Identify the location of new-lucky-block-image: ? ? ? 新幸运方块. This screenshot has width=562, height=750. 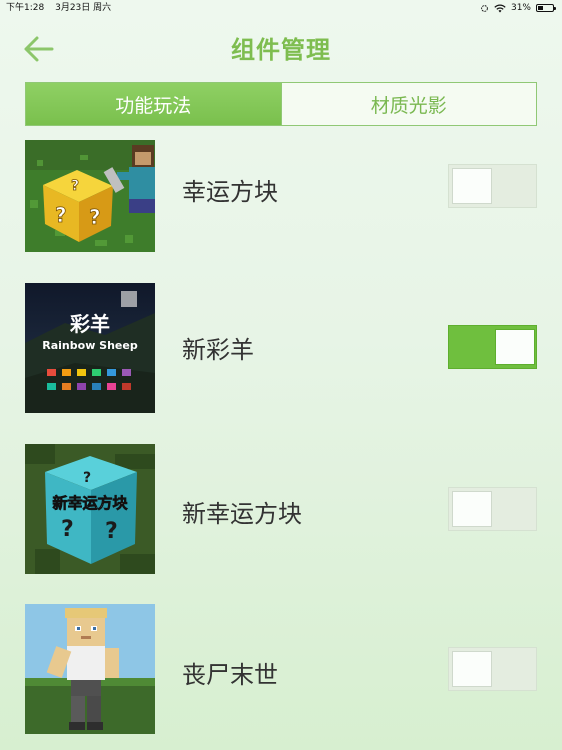
(90, 509).